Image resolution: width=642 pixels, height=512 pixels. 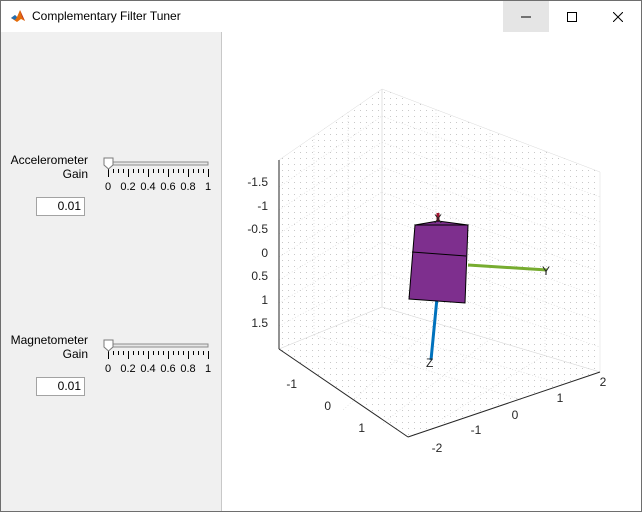 I want to click on magnetometer-slider-thumb, so click(x=108, y=345).